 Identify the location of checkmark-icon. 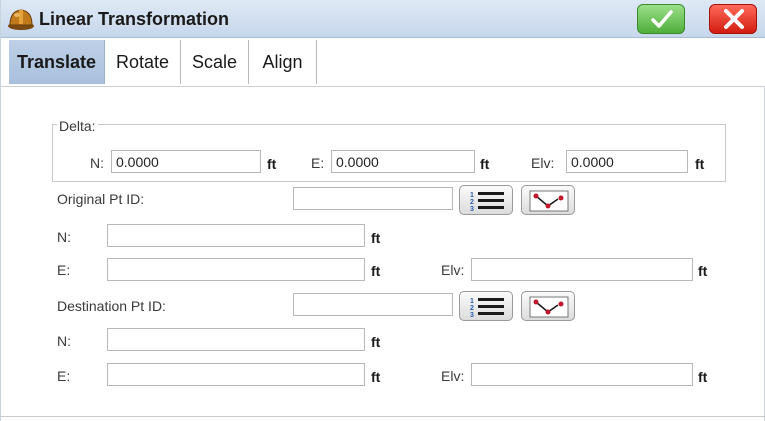
(662, 19).